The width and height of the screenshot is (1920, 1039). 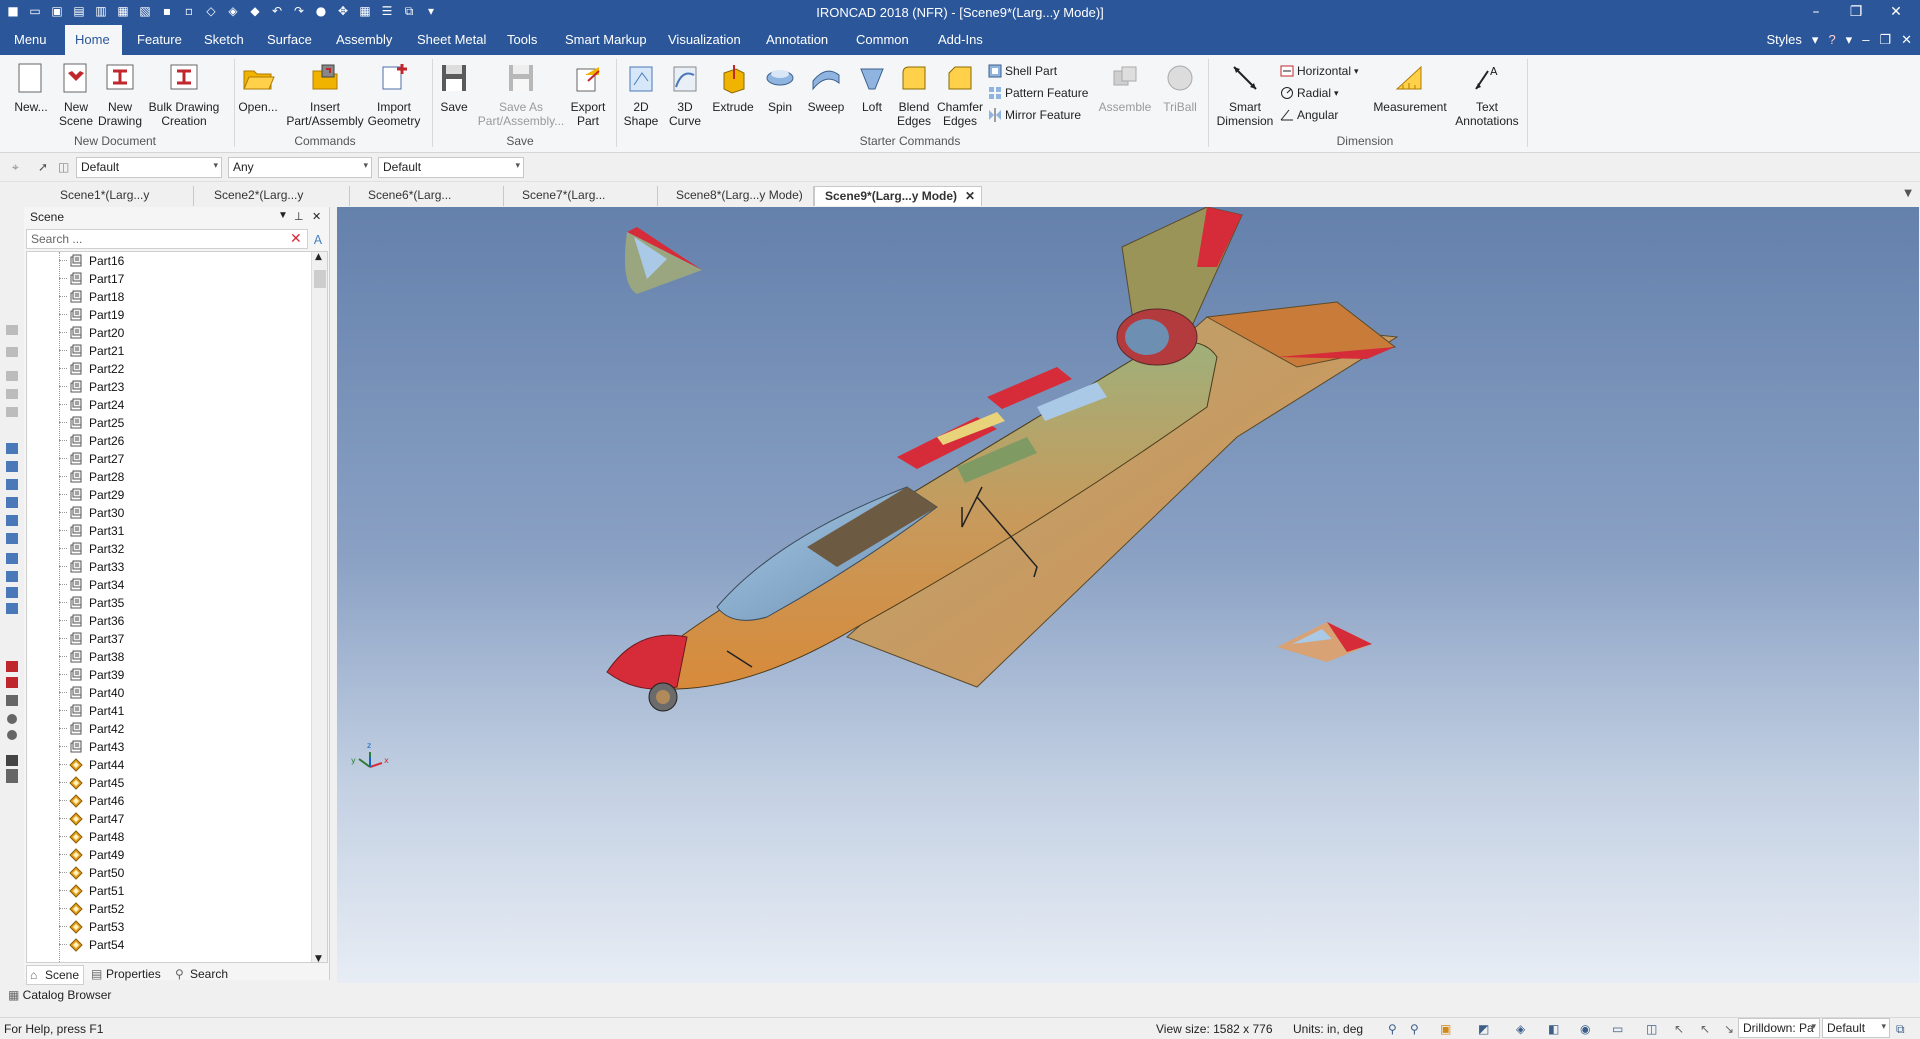 What do you see at coordinates (1831, 40) in the screenshot?
I see `help-icon: ?` at bounding box center [1831, 40].